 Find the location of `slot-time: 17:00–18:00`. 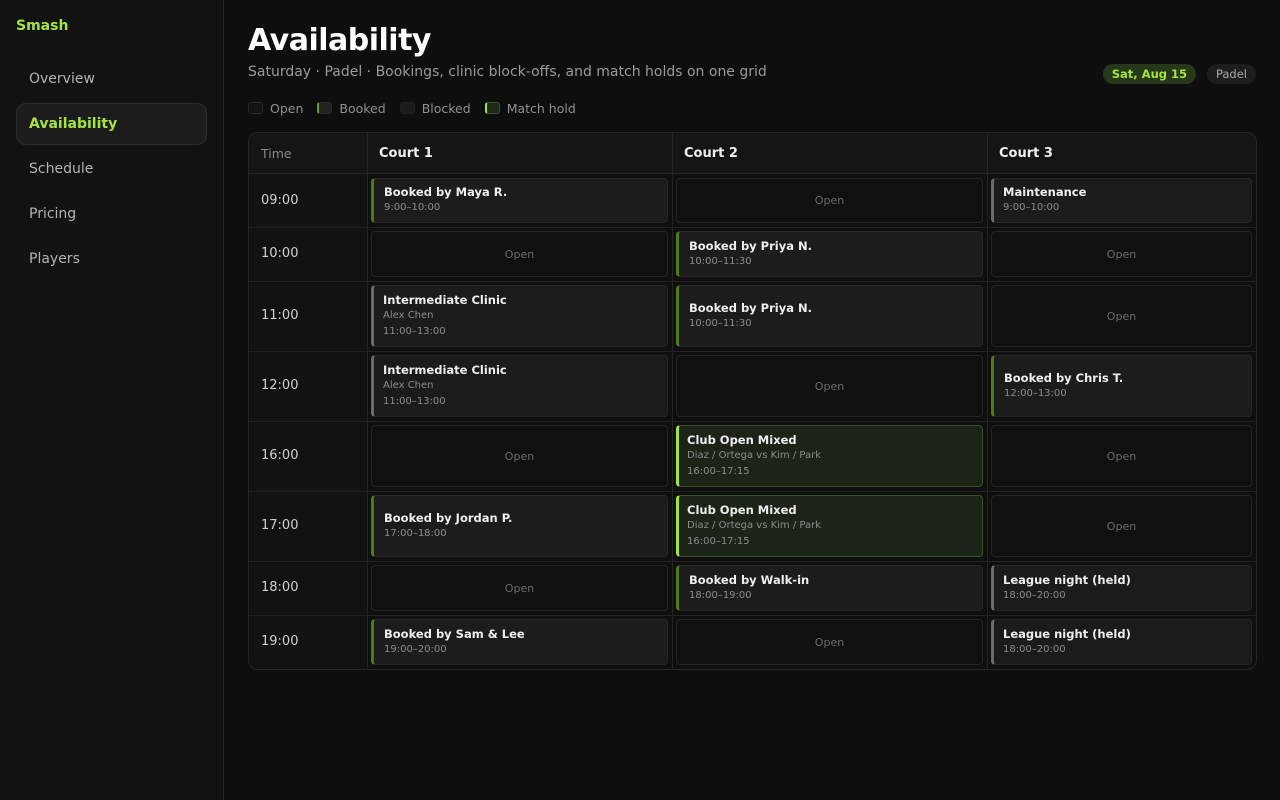

slot-time: 17:00–18:00 is located at coordinates (415, 533).